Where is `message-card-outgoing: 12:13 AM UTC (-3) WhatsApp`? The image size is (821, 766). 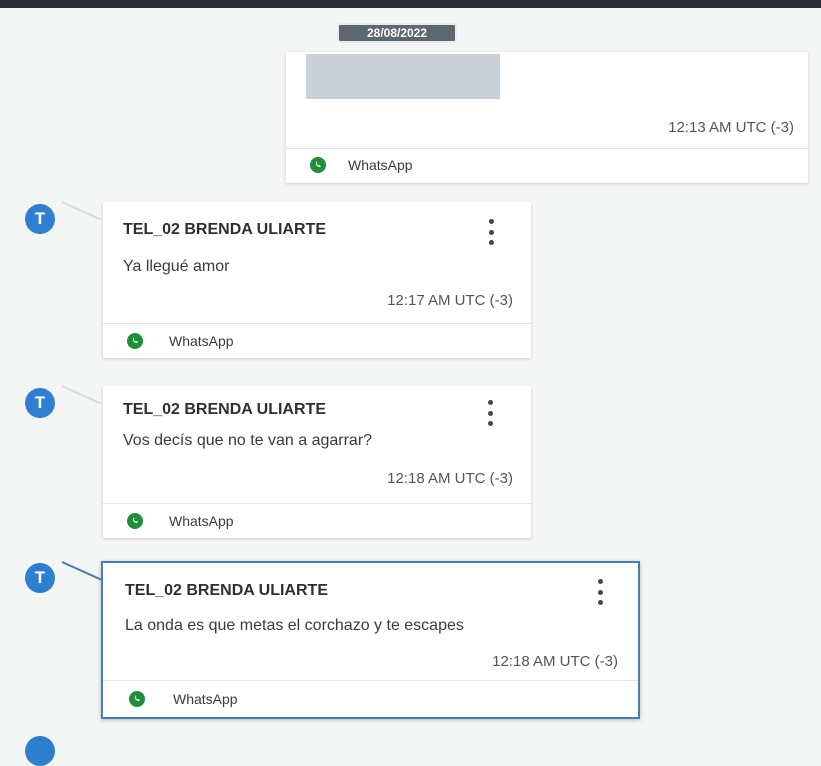 message-card-outgoing: 12:13 AM UTC (-3) WhatsApp is located at coordinates (547, 117).